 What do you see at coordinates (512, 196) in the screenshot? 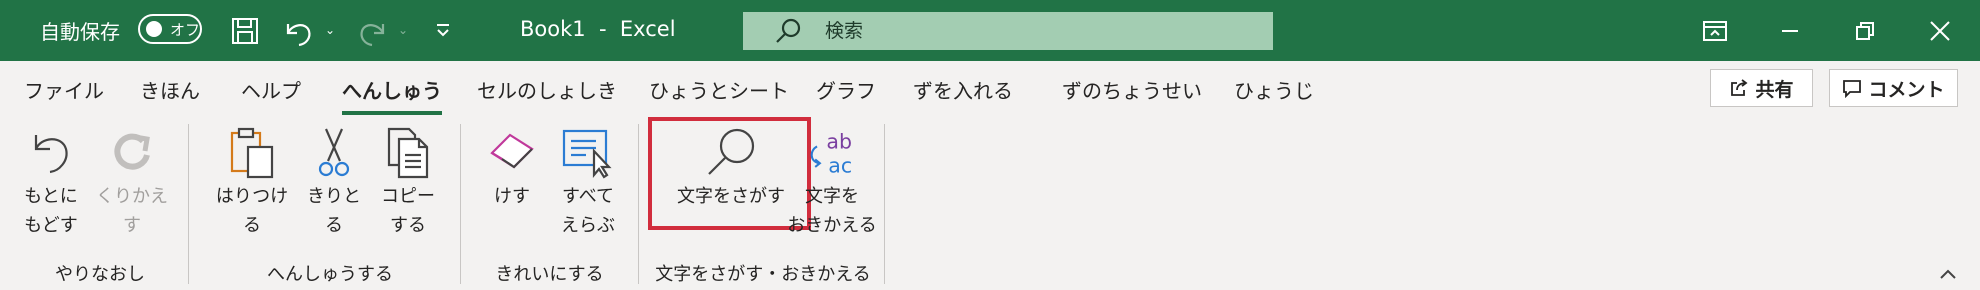
I see `clear-label: けす` at bounding box center [512, 196].